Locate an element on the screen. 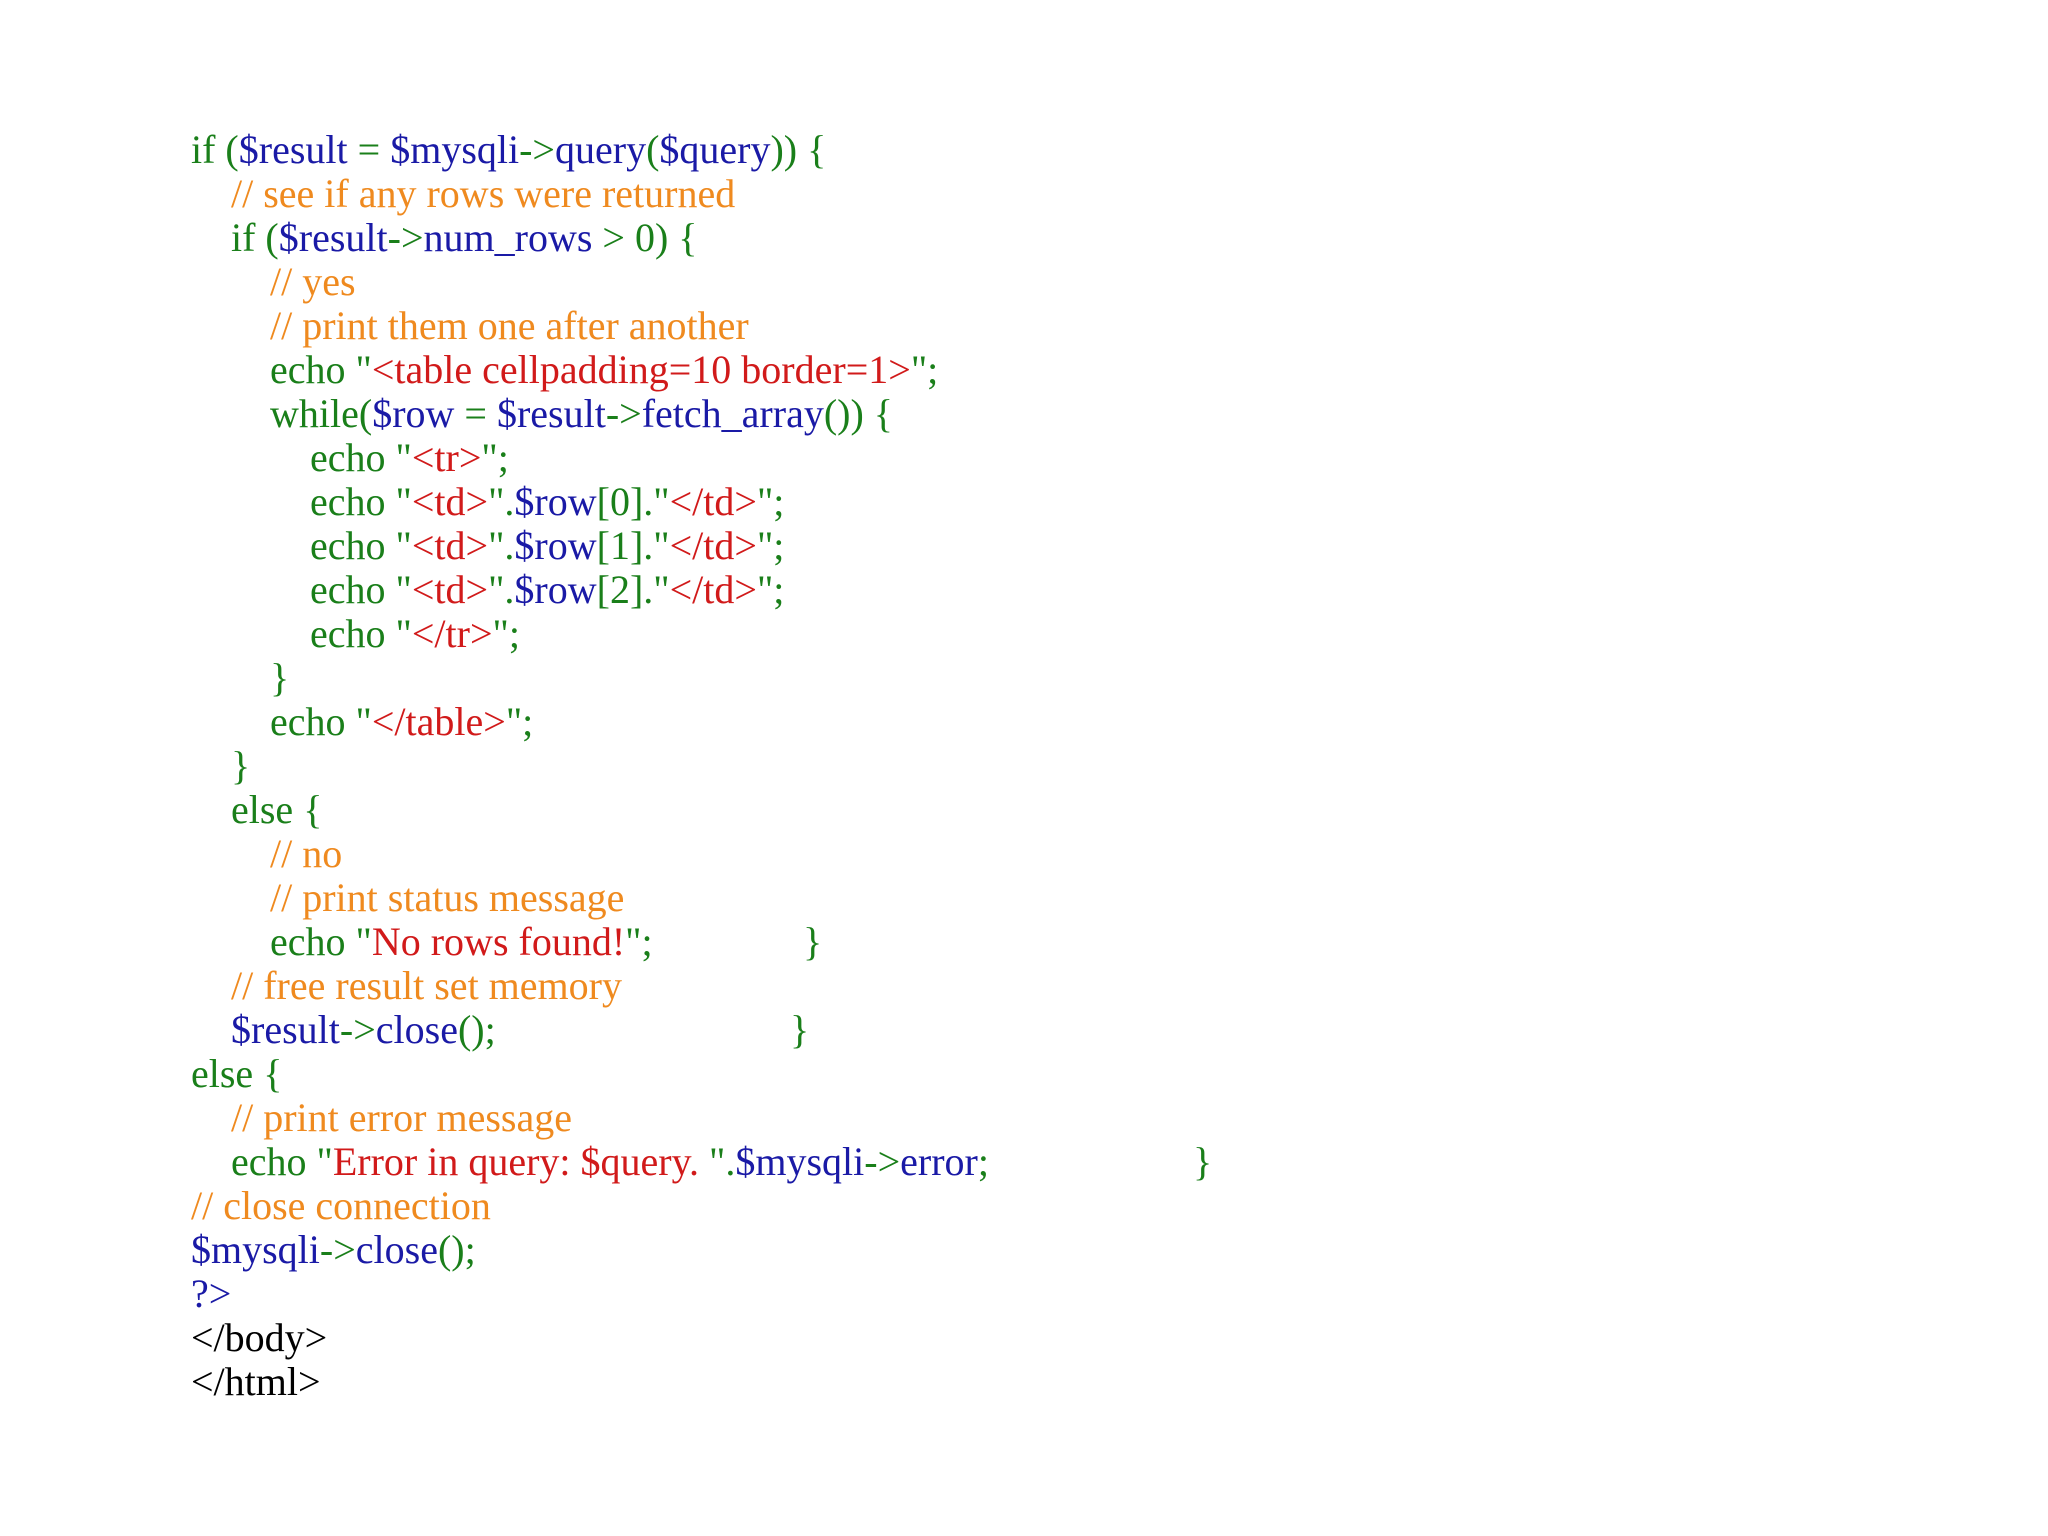 The height and width of the screenshot is (1536, 2048). code-line: if ($result = $mysqli->query($query)) { is located at coordinates (590, 150).